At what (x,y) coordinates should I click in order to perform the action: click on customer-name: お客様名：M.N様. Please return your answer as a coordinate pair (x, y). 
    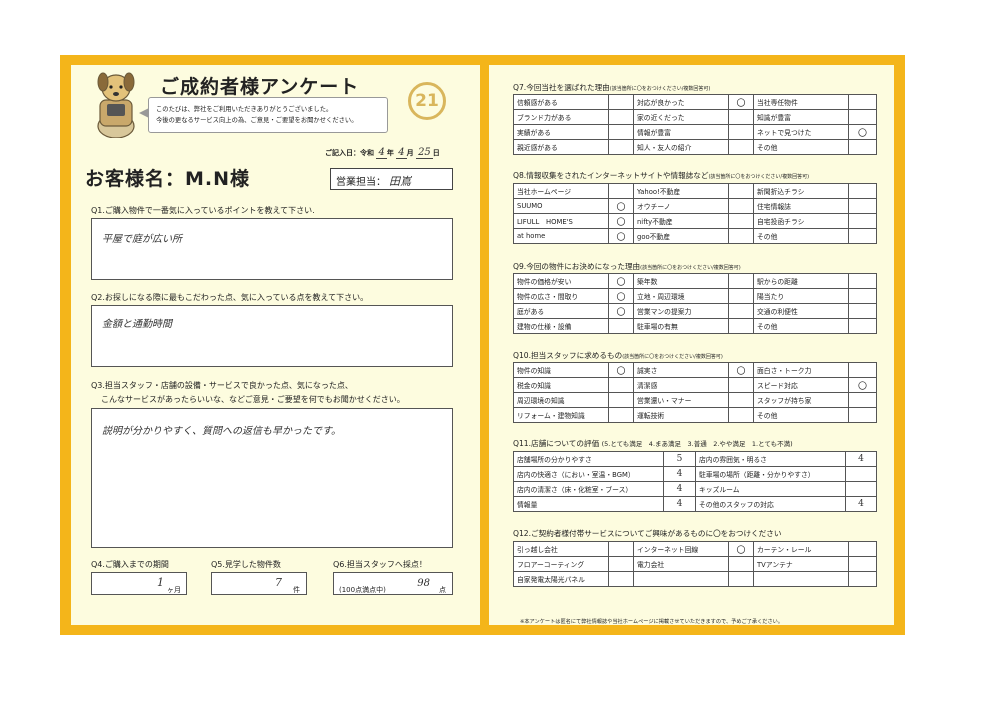
    Looking at the image, I should click on (168, 179).